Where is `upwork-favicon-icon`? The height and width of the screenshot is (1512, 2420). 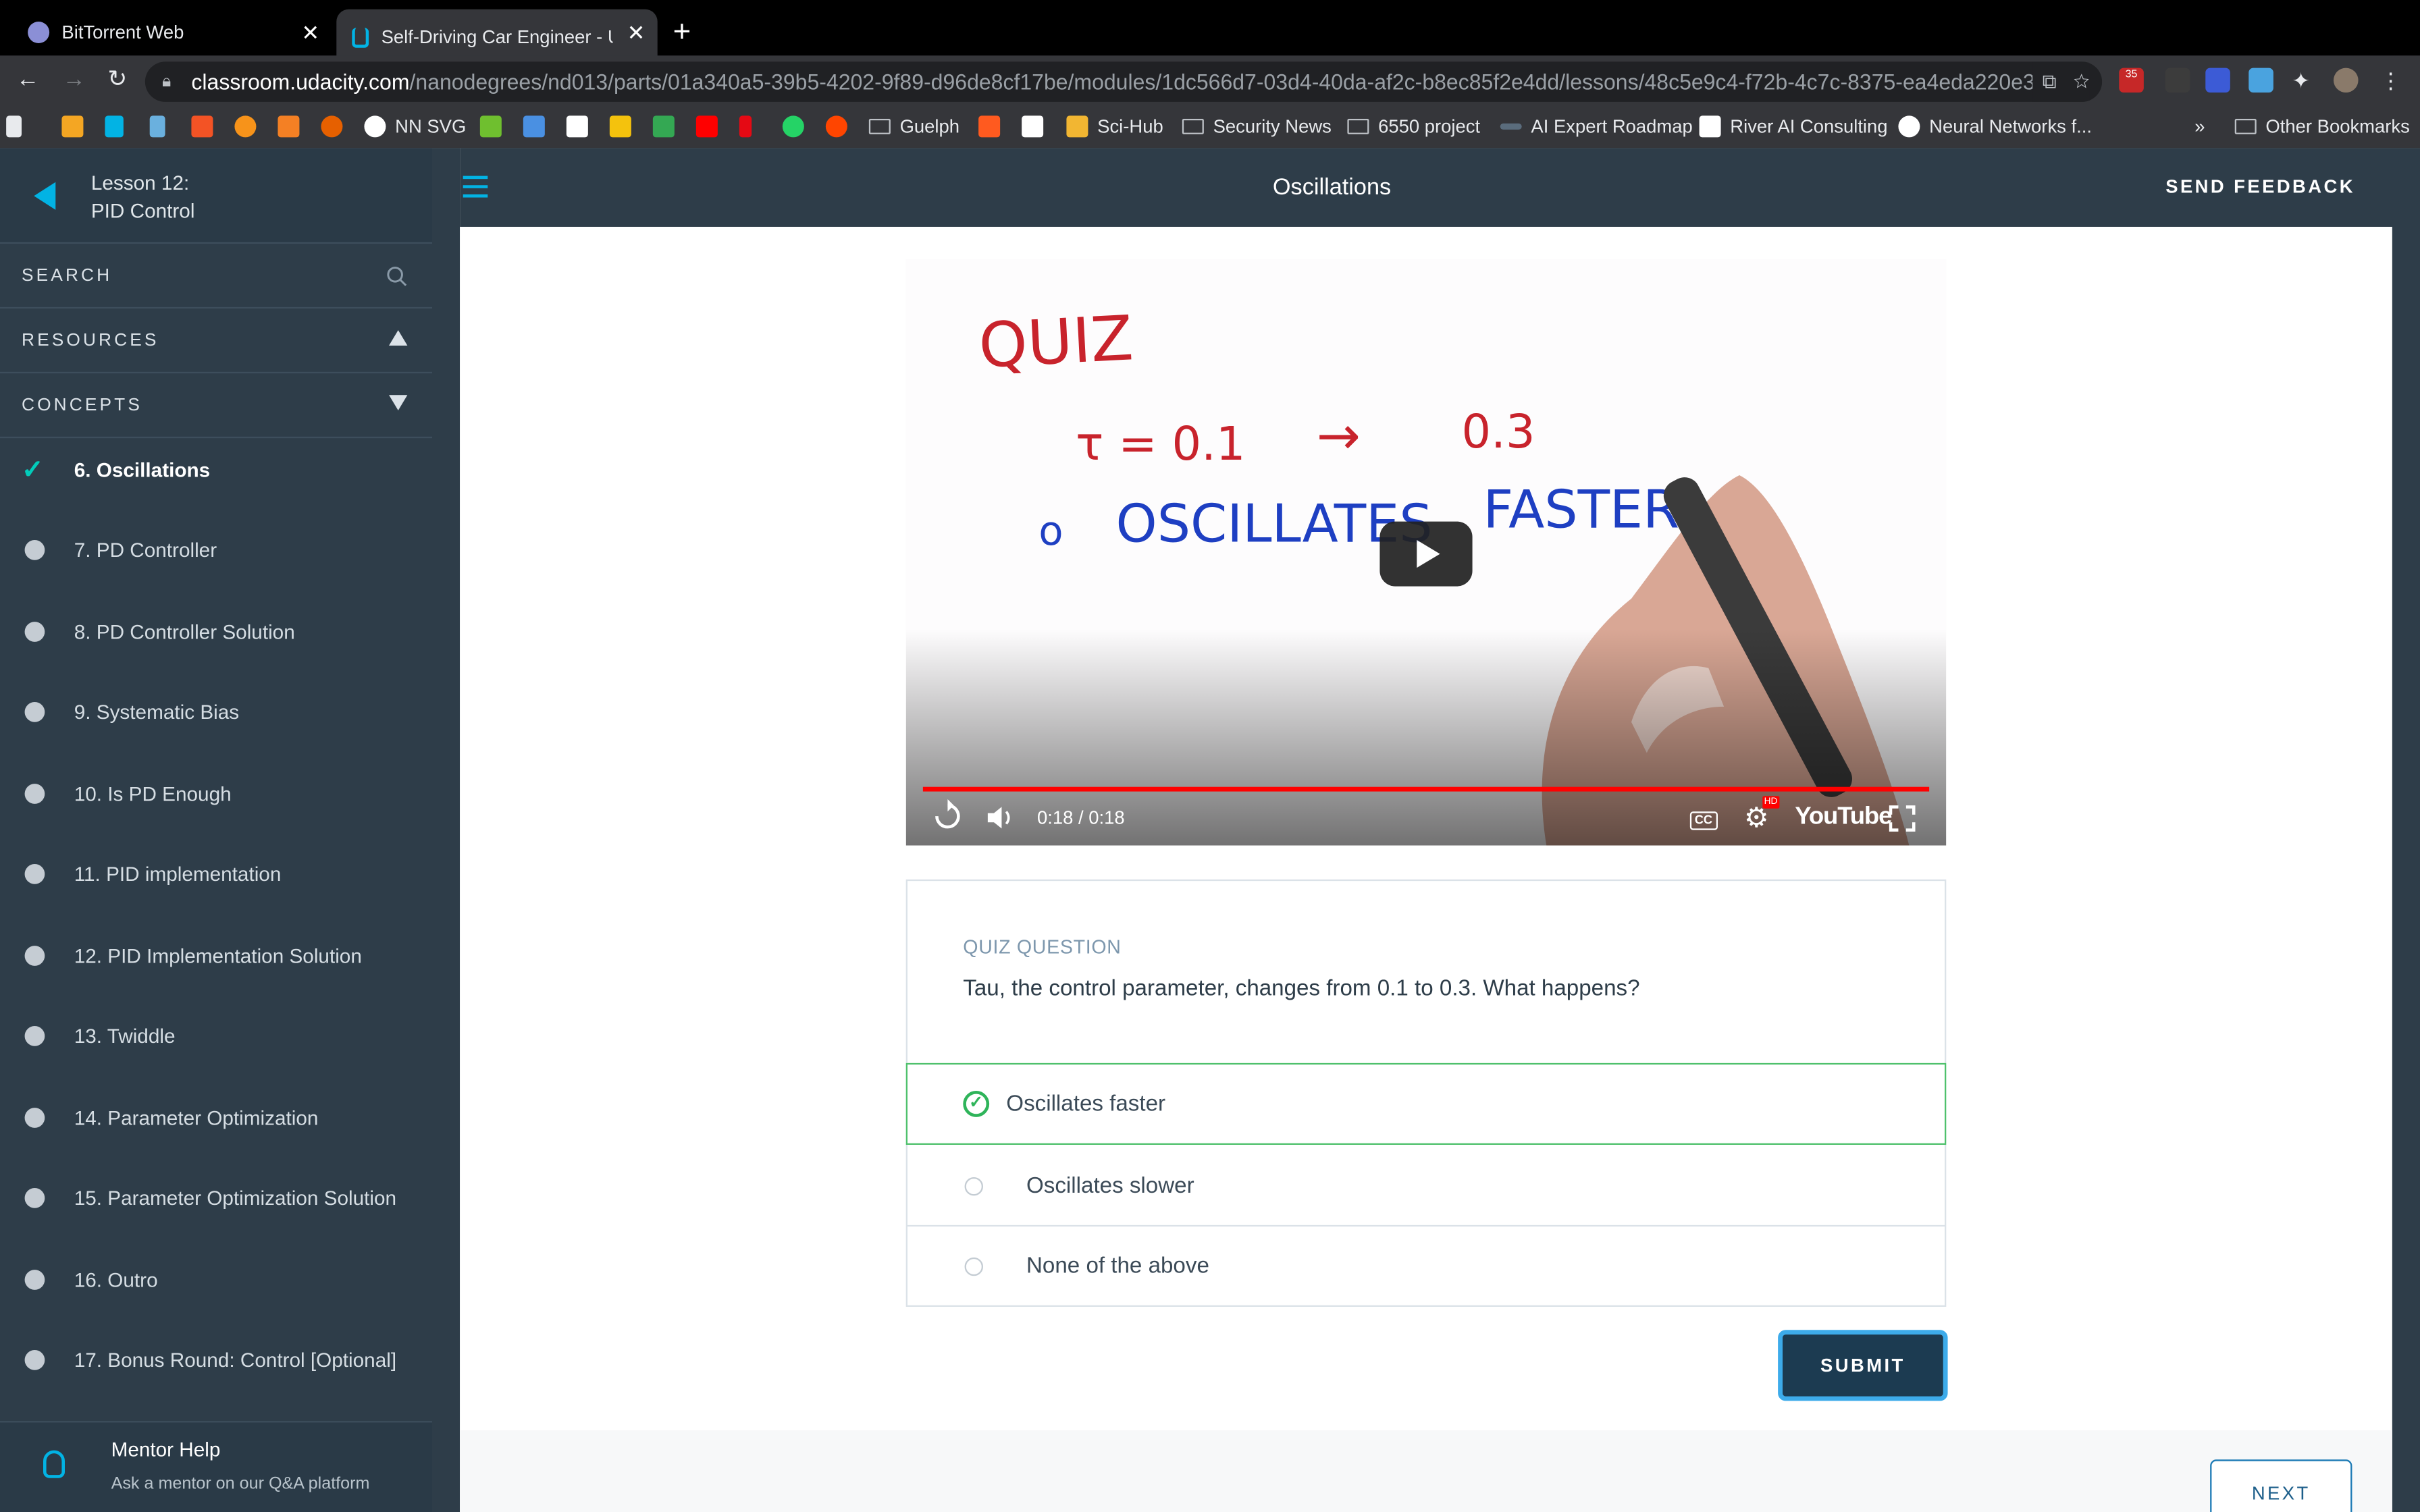 upwork-favicon-icon is located at coordinates (490, 126).